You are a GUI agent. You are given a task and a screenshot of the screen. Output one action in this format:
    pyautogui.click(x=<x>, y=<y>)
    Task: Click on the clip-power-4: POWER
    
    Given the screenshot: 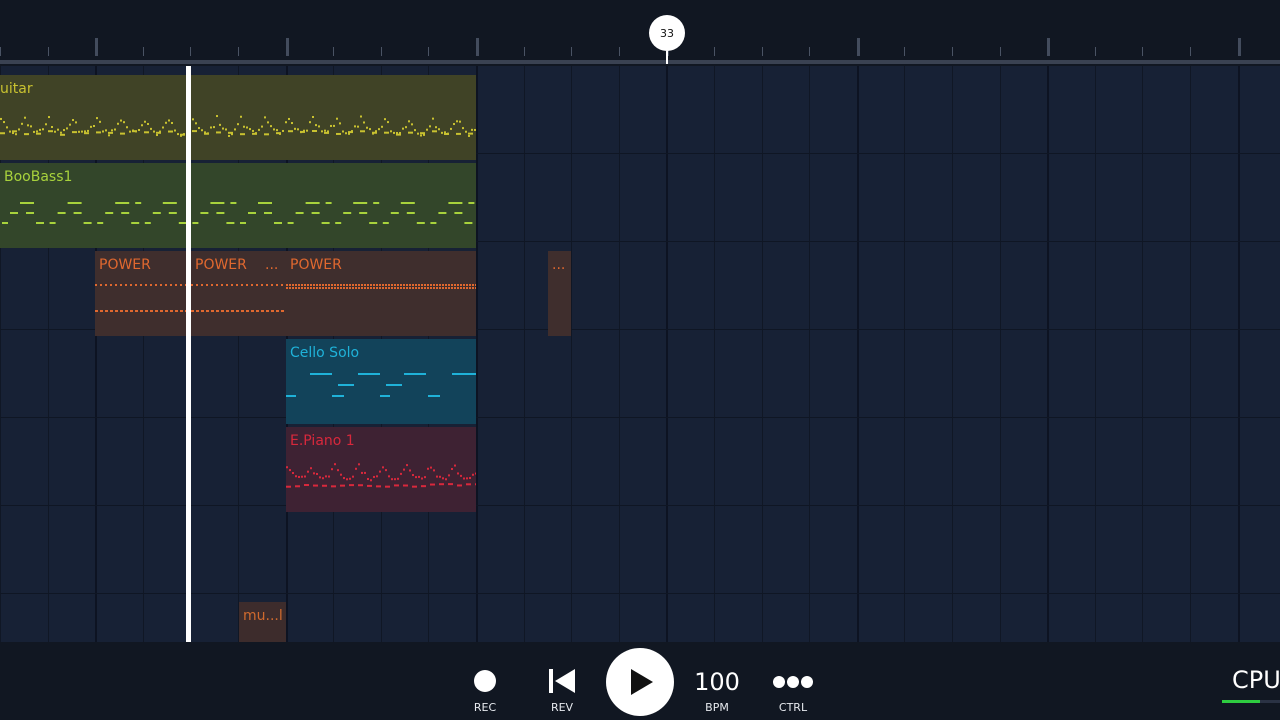 What is the action you would take?
    pyautogui.click(x=381, y=293)
    